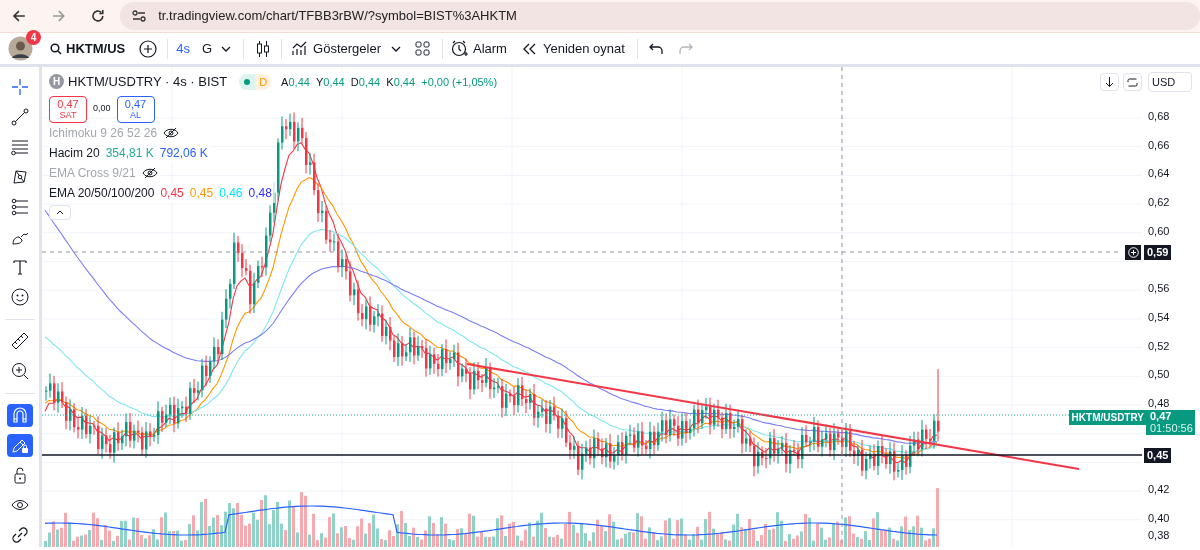 This screenshot has width=1200, height=550. What do you see at coordinates (1158, 252) in the screenshot?
I see `price-label: 0,59` at bounding box center [1158, 252].